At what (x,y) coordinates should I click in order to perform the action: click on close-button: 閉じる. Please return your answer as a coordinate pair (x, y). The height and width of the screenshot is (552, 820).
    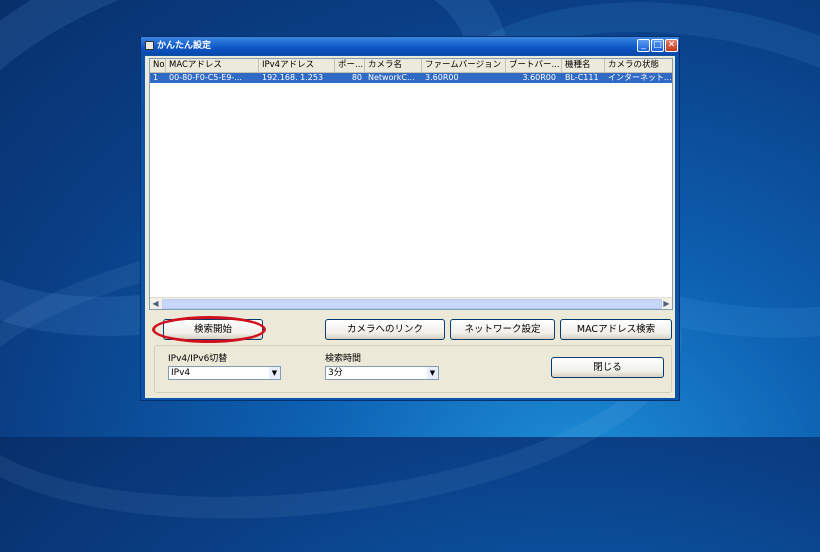
    Looking at the image, I should click on (607, 367).